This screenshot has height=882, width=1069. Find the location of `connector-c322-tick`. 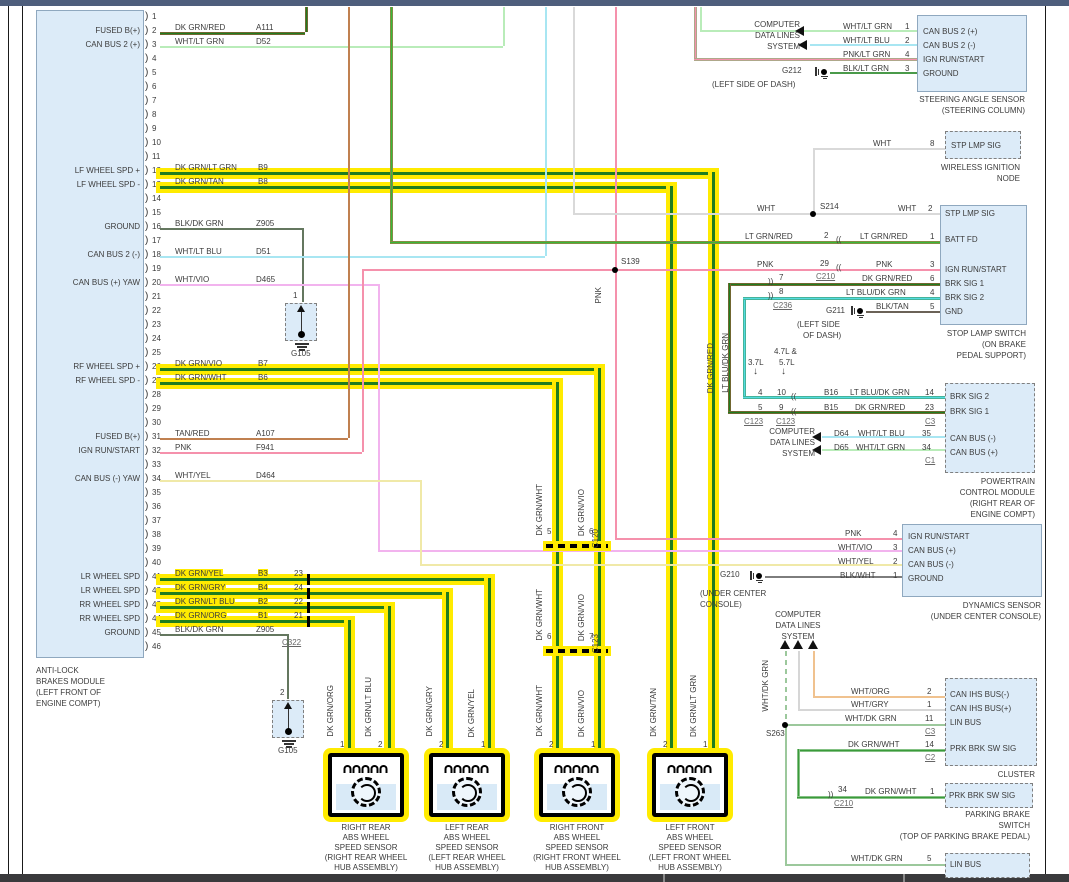

connector-c322-tick is located at coordinates (308, 621).